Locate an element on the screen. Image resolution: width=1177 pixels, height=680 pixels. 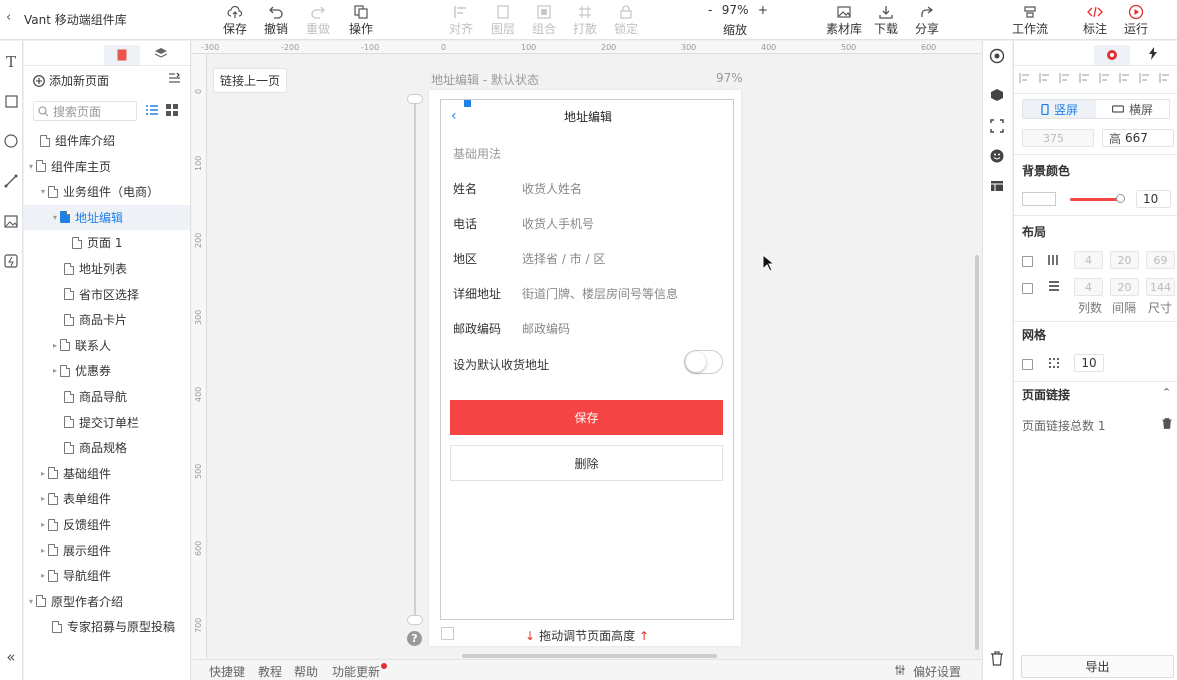
pages-tab is located at coordinates (122, 55).